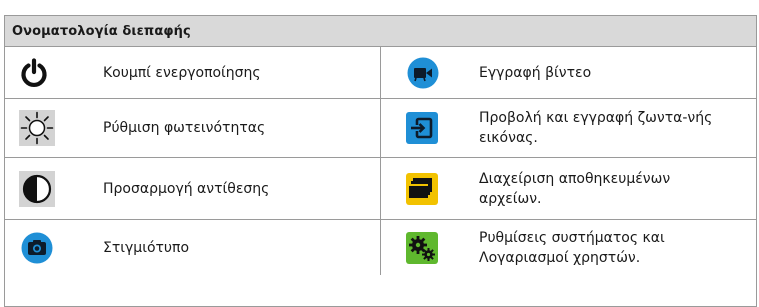 The image size is (759, 307). I want to click on file-stack-icon, so click(430, 189).